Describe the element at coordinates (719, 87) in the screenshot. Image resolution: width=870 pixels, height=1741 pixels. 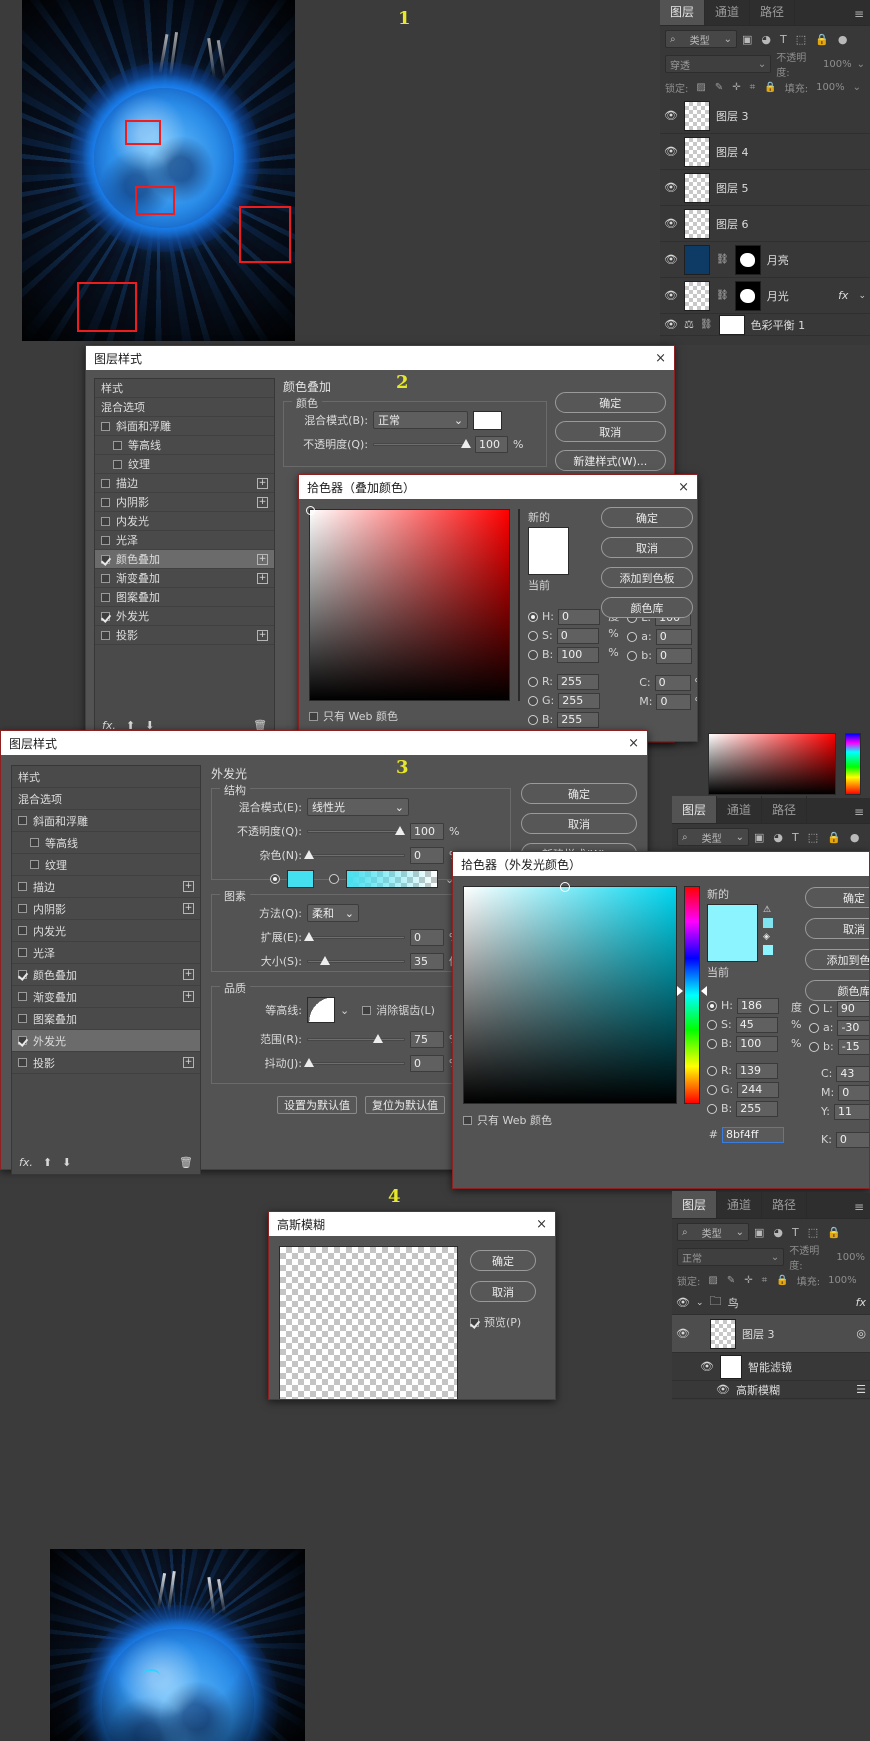
I see `lock-image-icon: ✎` at that location.